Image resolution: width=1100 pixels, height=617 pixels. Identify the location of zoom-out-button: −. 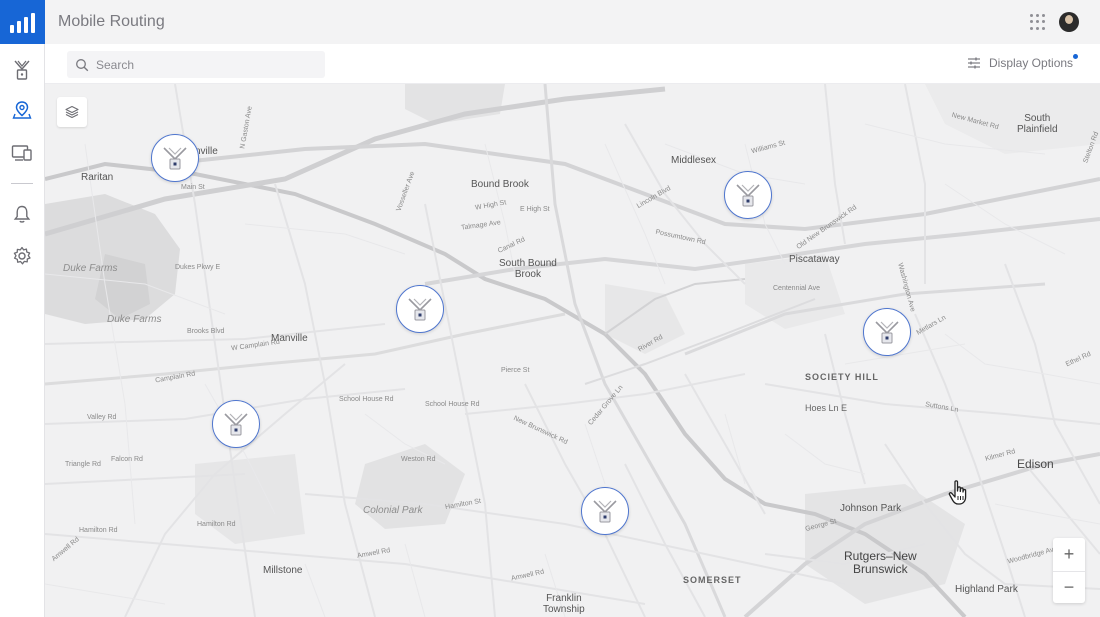
(1069, 587).